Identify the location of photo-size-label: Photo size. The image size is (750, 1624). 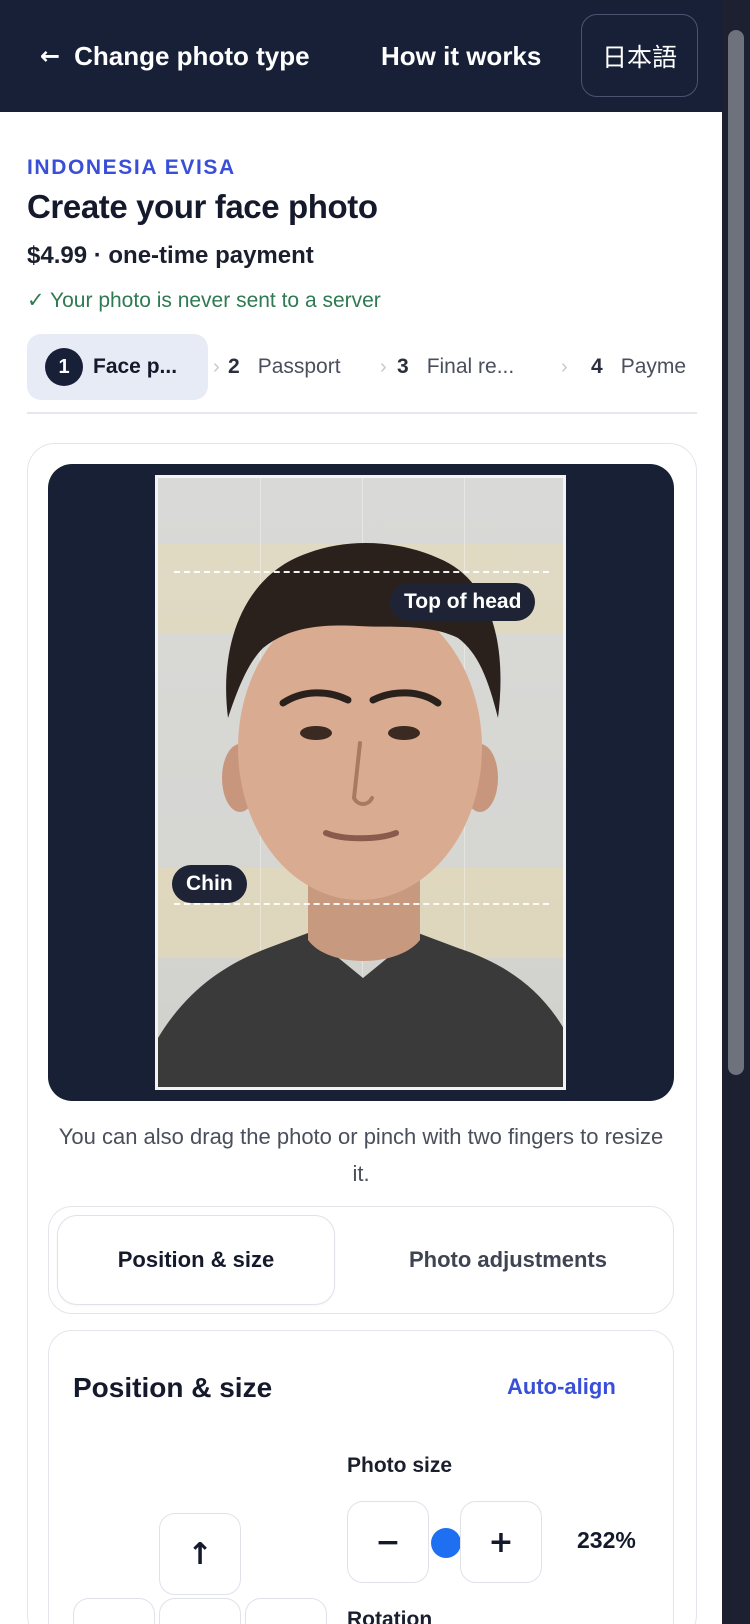
(400, 1465).